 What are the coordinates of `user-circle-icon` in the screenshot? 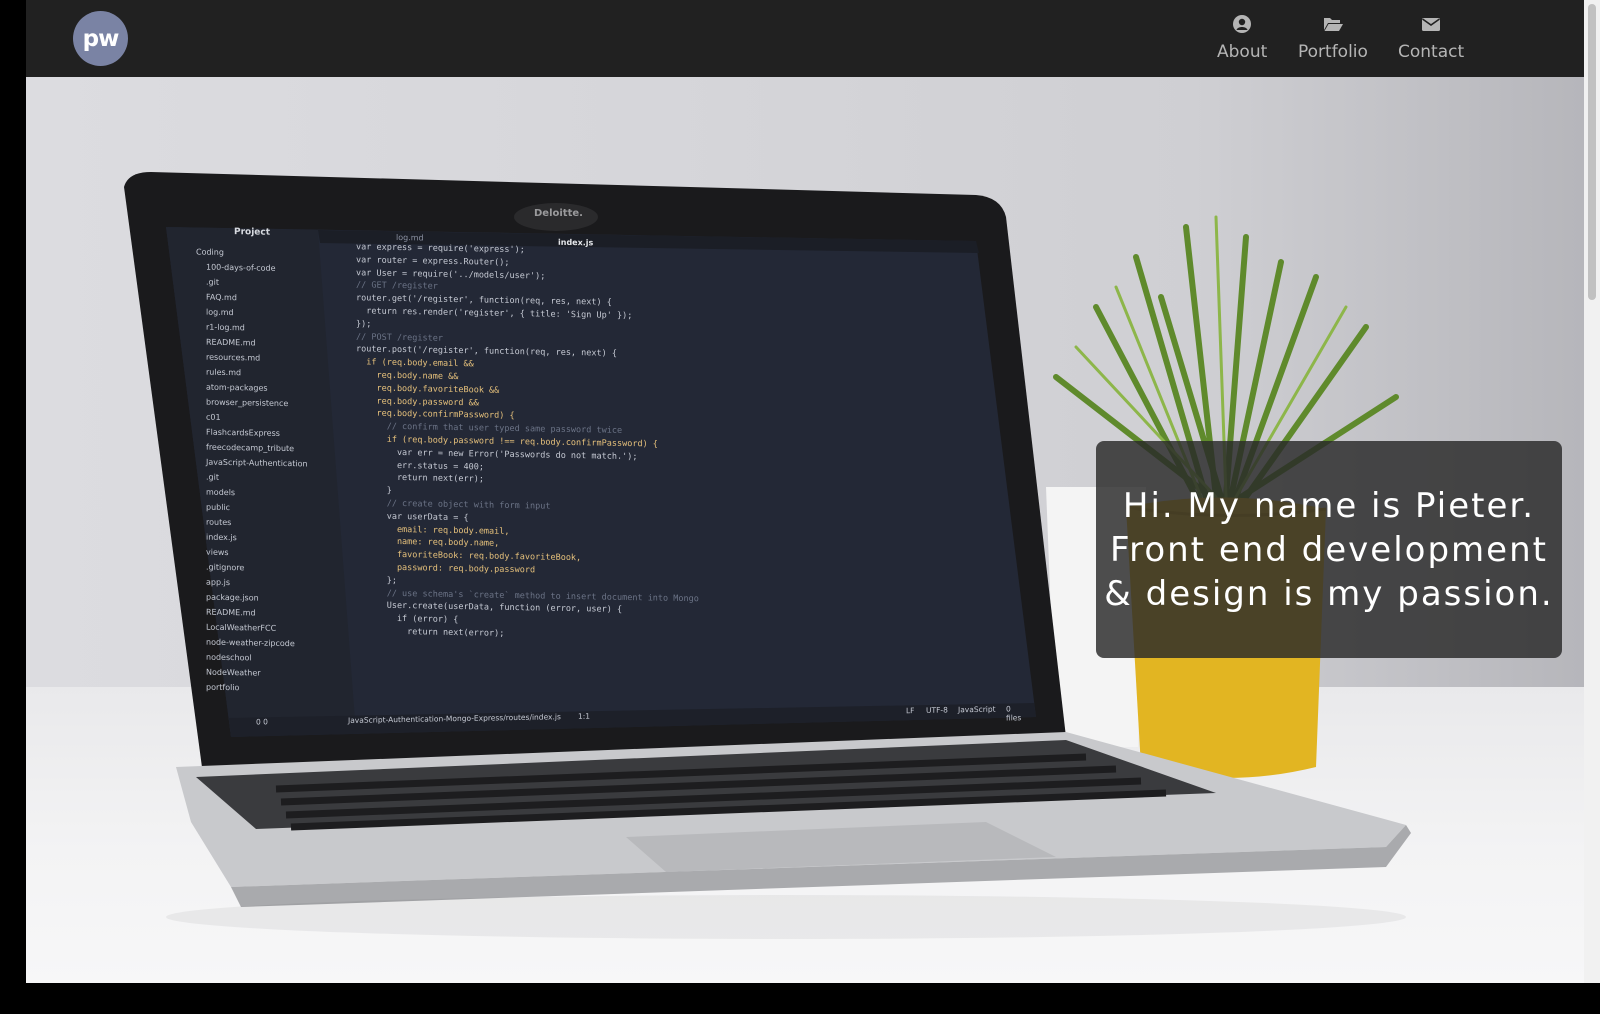 It's located at (1242, 26).